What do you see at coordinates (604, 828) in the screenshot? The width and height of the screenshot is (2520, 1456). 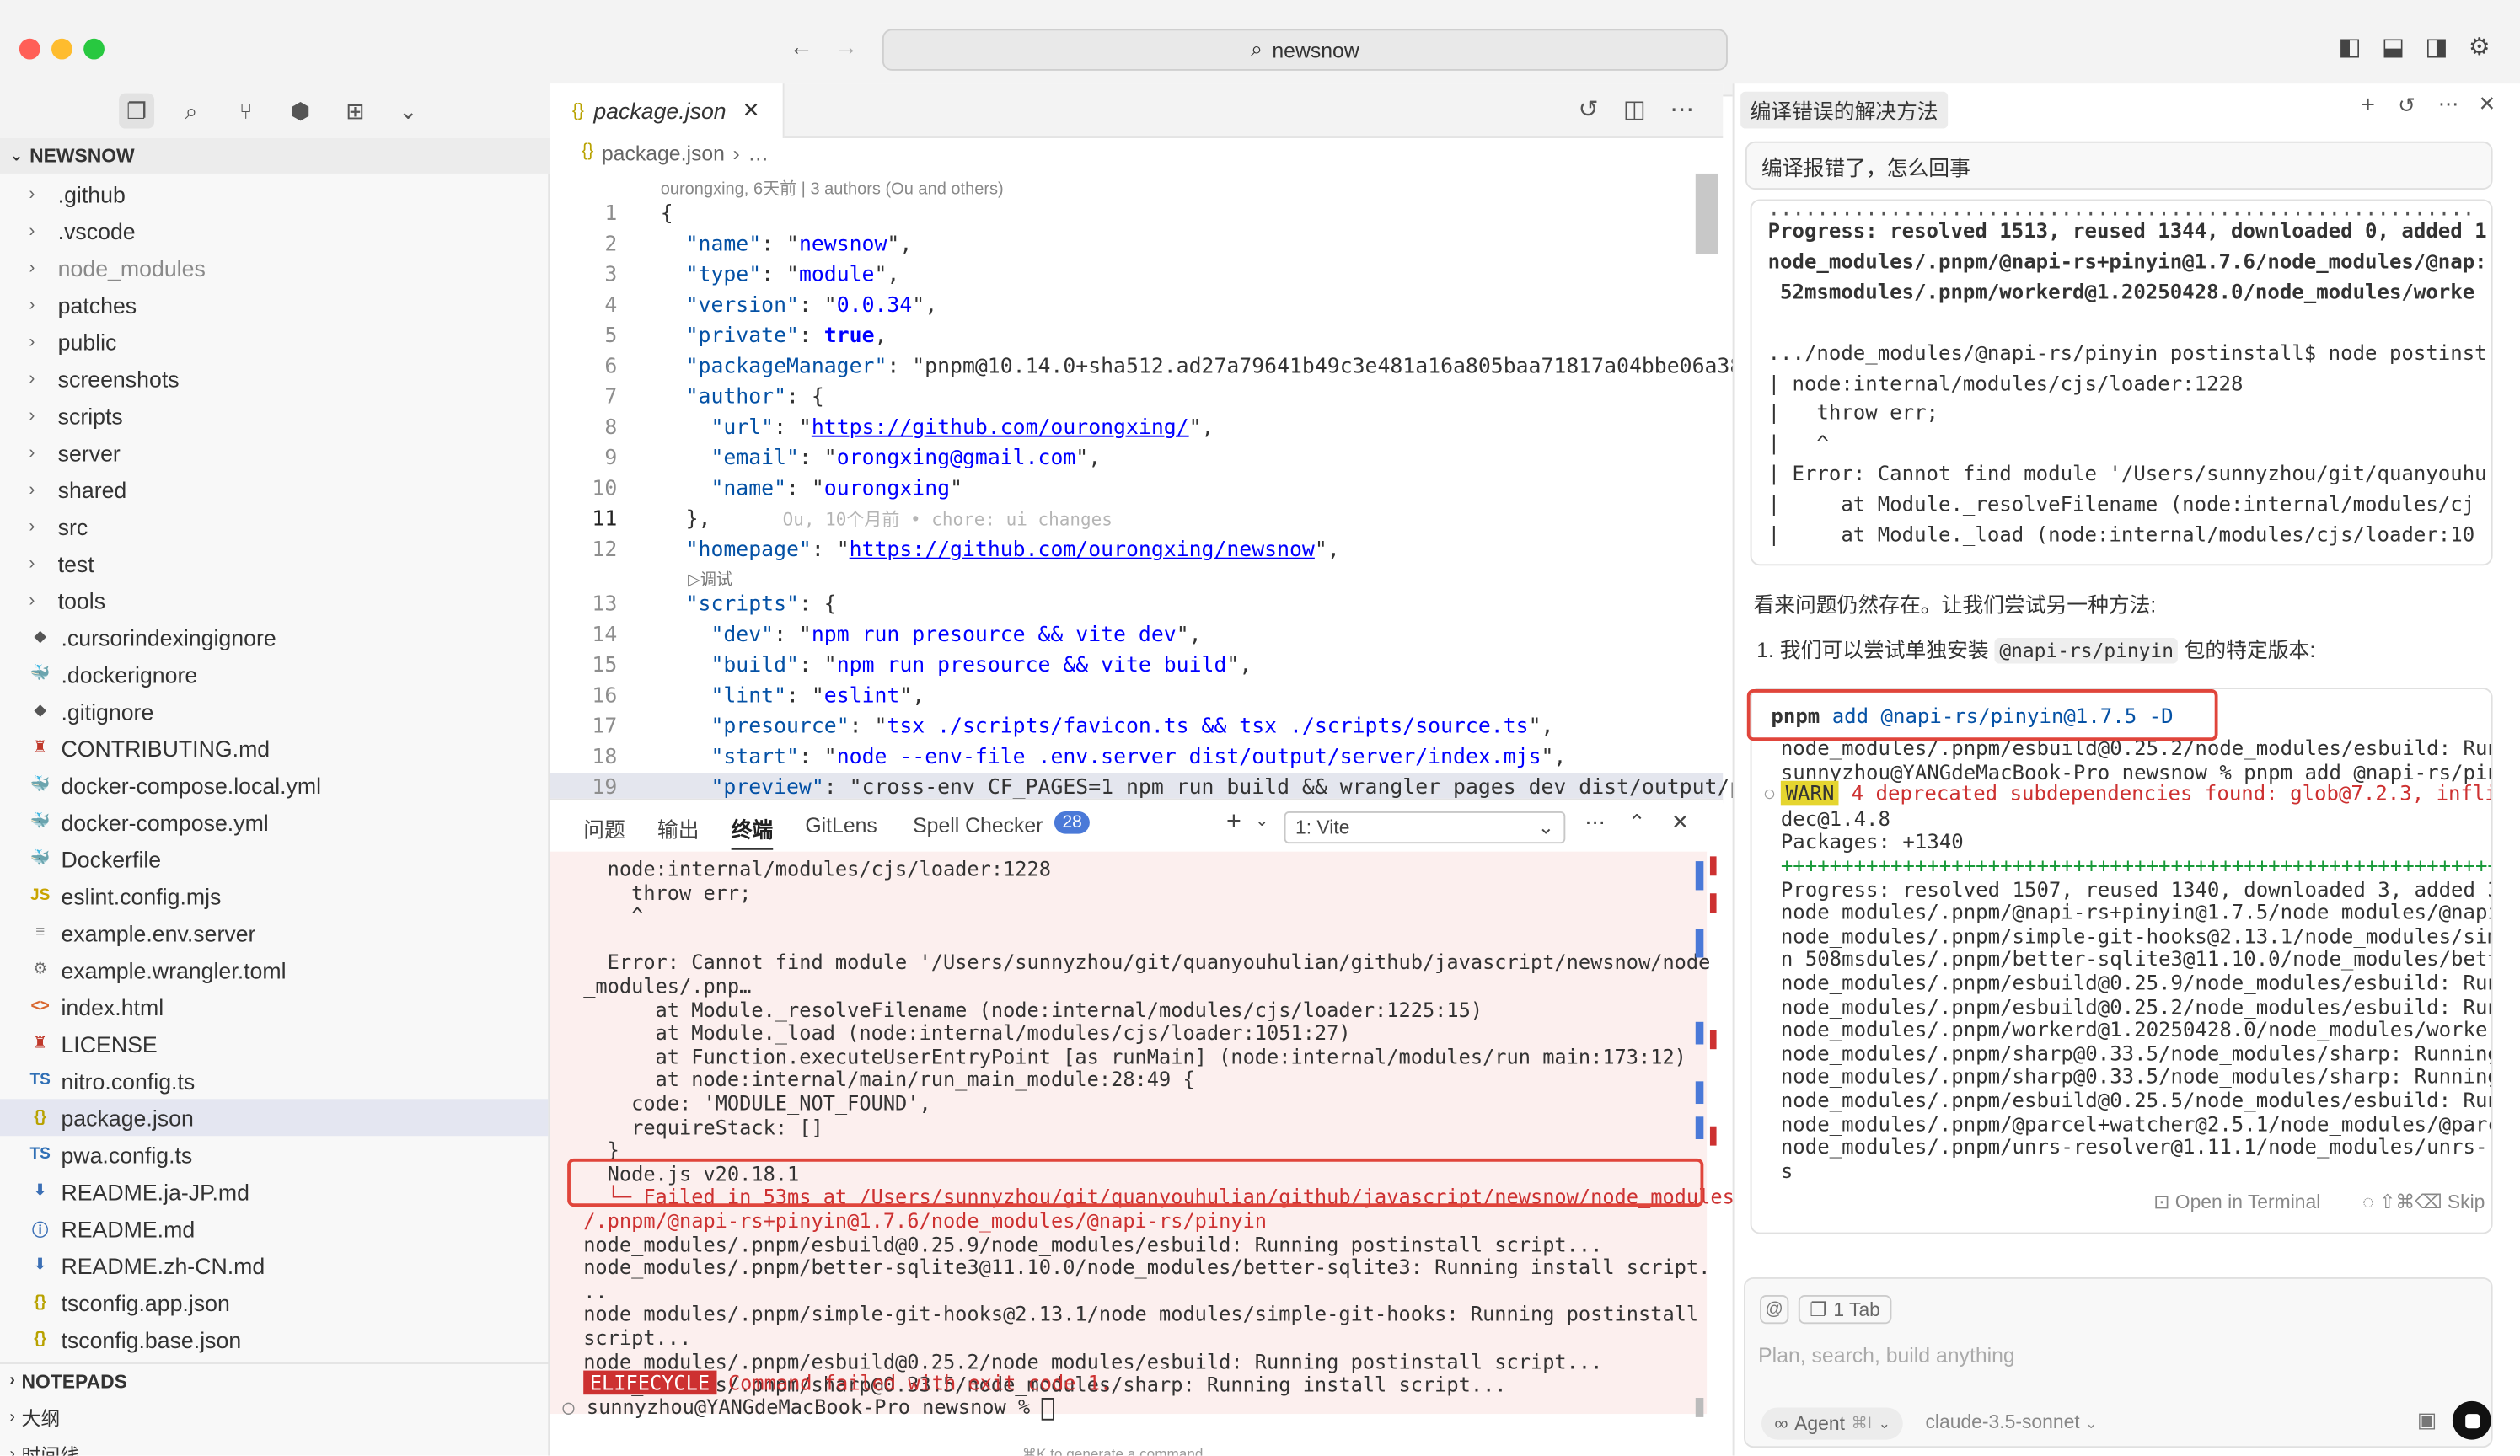 I see `tab-problems: 问题` at bounding box center [604, 828].